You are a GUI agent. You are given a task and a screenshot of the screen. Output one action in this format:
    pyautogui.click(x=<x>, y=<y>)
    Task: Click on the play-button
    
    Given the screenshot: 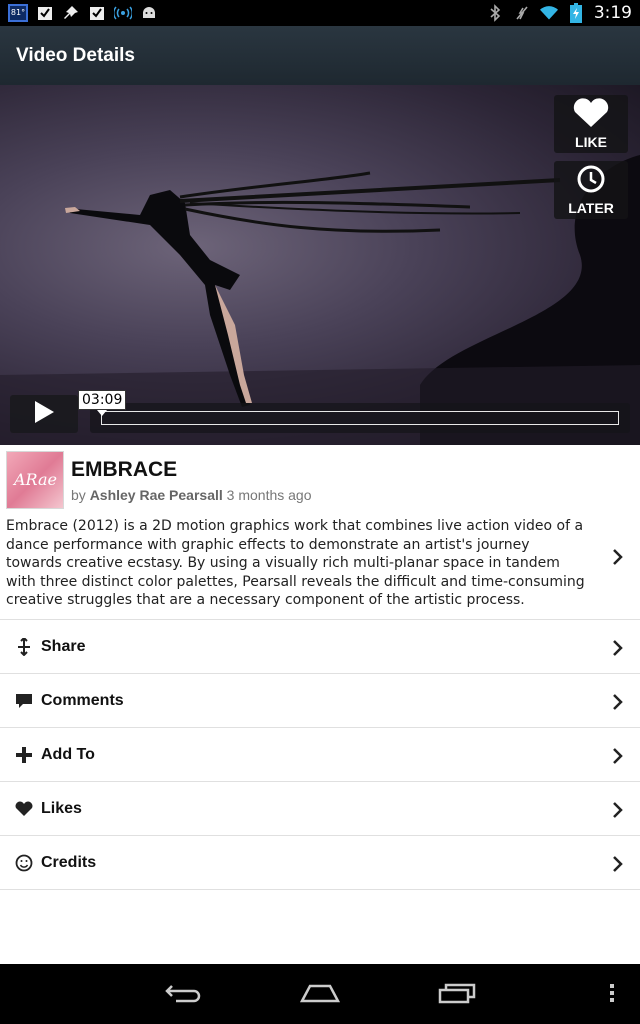 What is the action you would take?
    pyautogui.click(x=44, y=414)
    